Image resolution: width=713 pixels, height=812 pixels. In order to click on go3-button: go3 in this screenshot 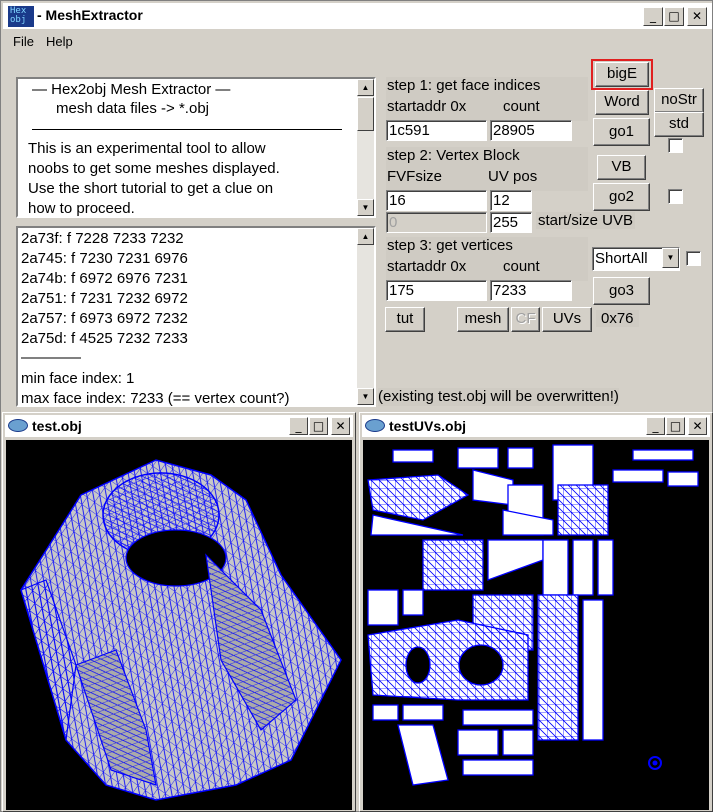, I will do `click(621, 291)`.